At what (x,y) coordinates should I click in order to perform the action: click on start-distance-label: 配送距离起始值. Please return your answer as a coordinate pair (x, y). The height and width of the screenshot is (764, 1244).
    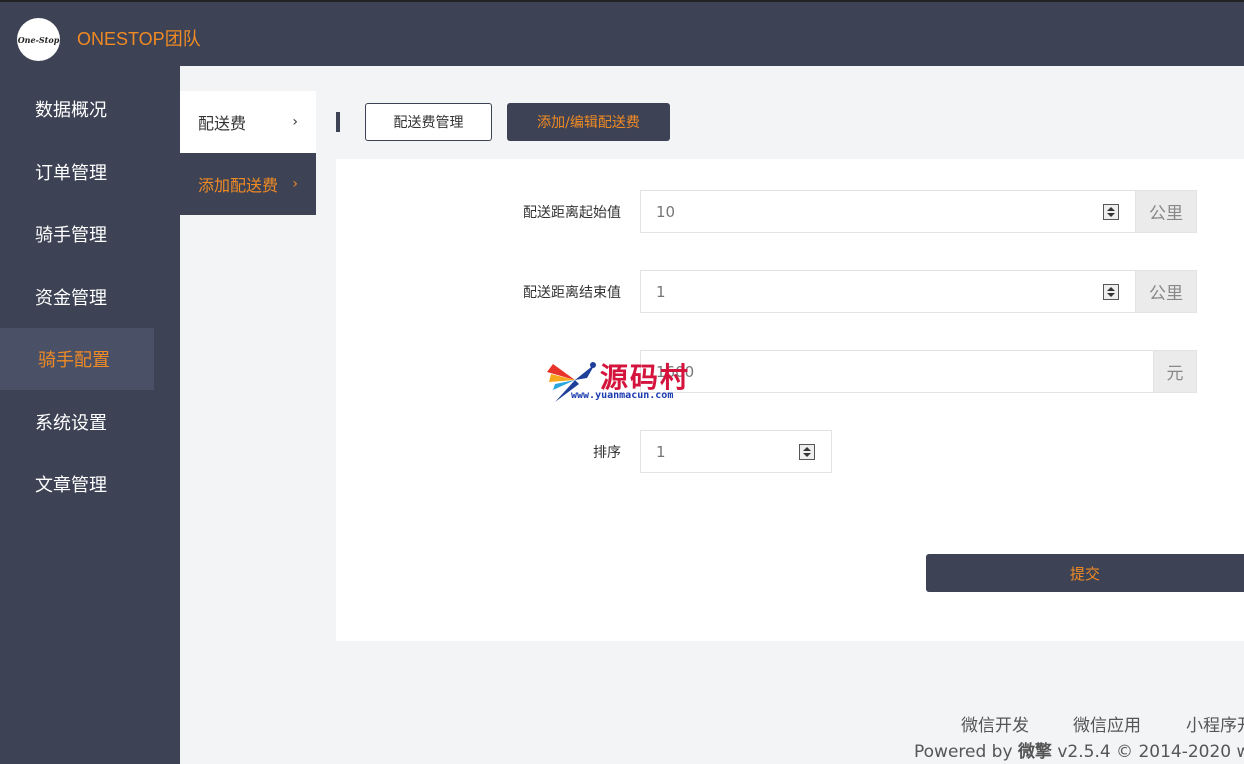
    Looking at the image, I should click on (572, 213).